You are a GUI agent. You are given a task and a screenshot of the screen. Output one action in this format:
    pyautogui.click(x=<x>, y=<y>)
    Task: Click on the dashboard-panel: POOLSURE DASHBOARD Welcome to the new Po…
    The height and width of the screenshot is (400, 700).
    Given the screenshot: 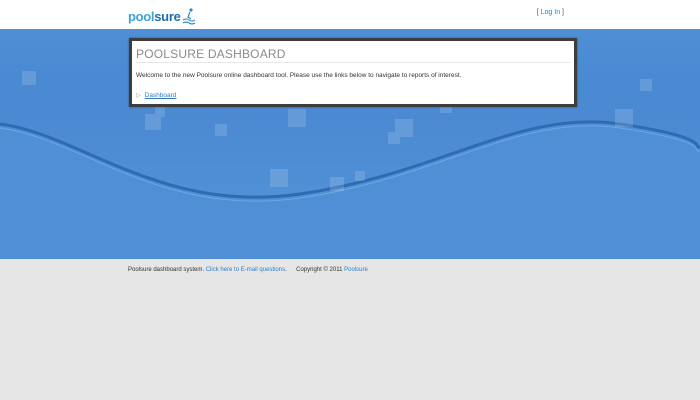 What is the action you would take?
    pyautogui.click(x=353, y=72)
    